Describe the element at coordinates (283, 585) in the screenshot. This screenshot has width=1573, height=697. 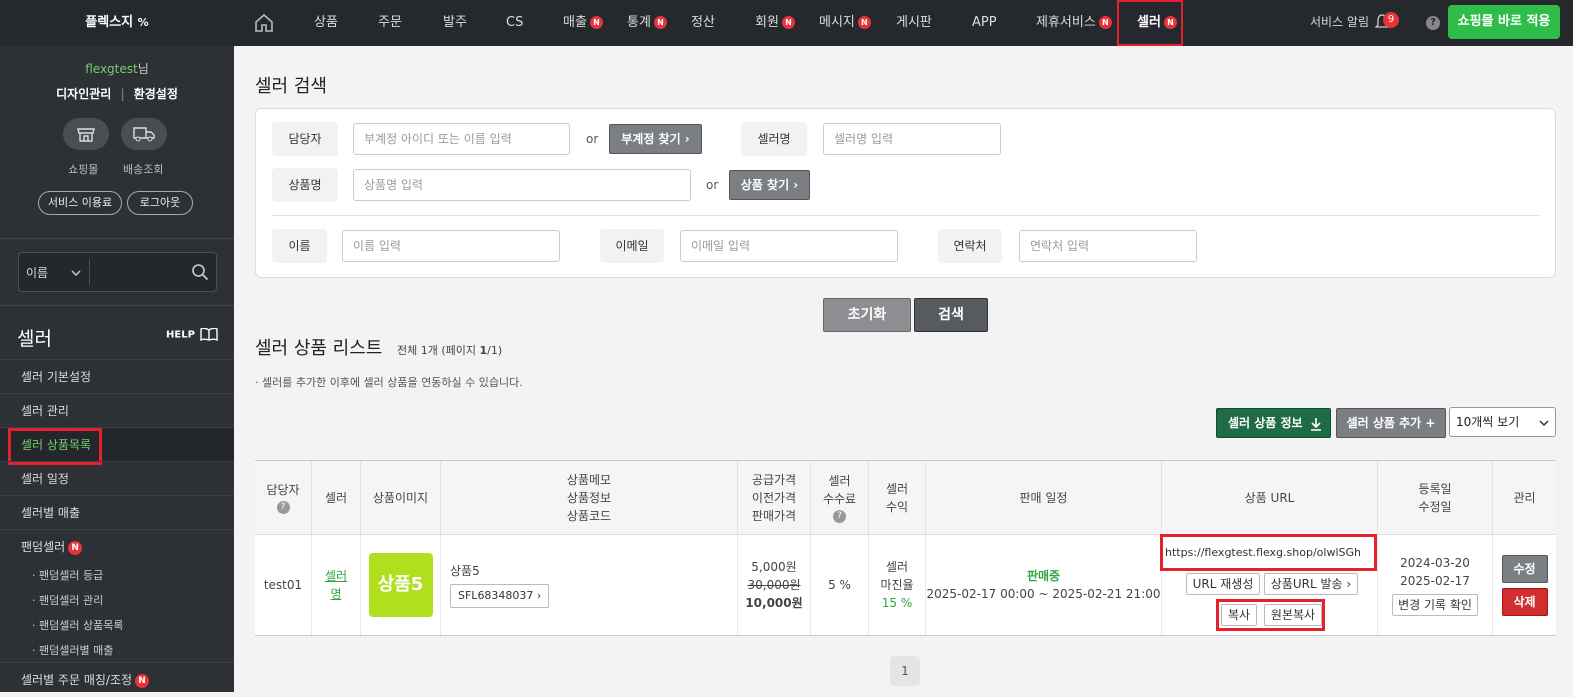
I see `cell-manager: test01` at that location.